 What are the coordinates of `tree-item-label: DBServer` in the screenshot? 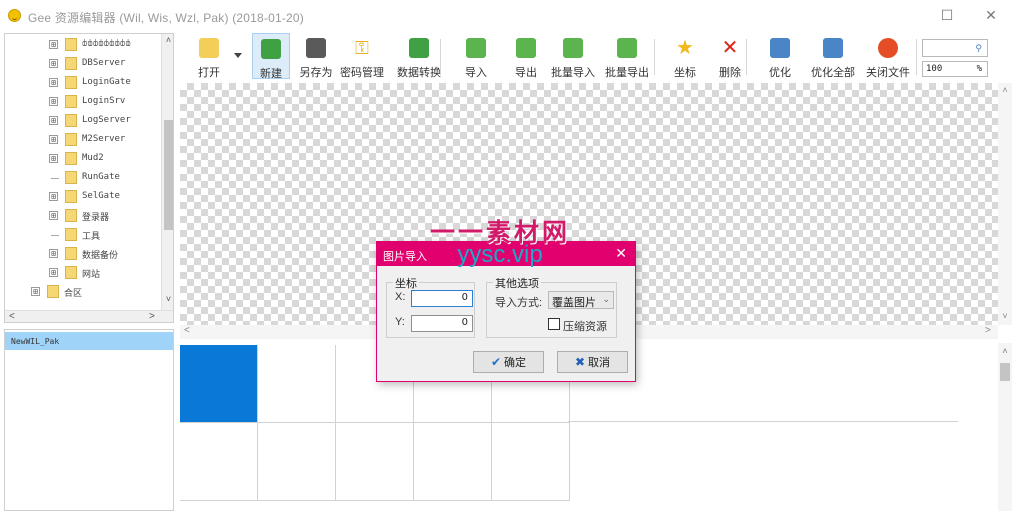 It's located at (104, 63).